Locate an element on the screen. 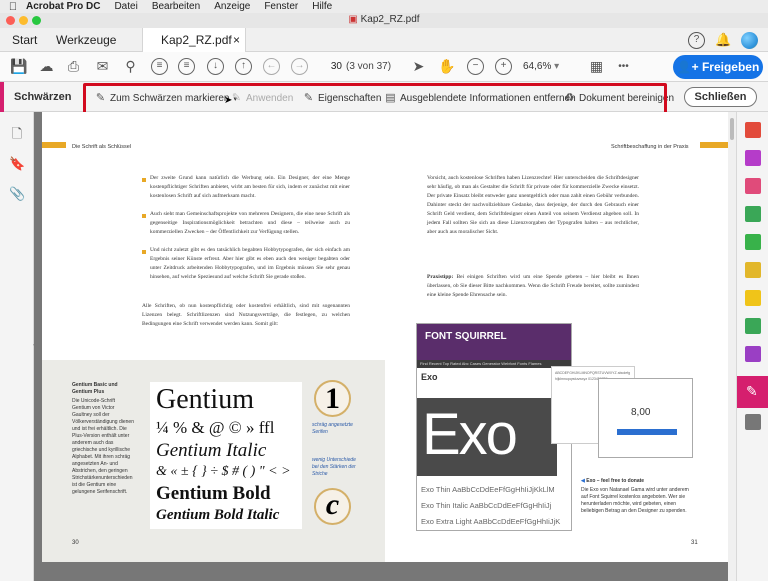 This screenshot has height=581, width=768. create-pdf-icon is located at coordinates (753, 130).